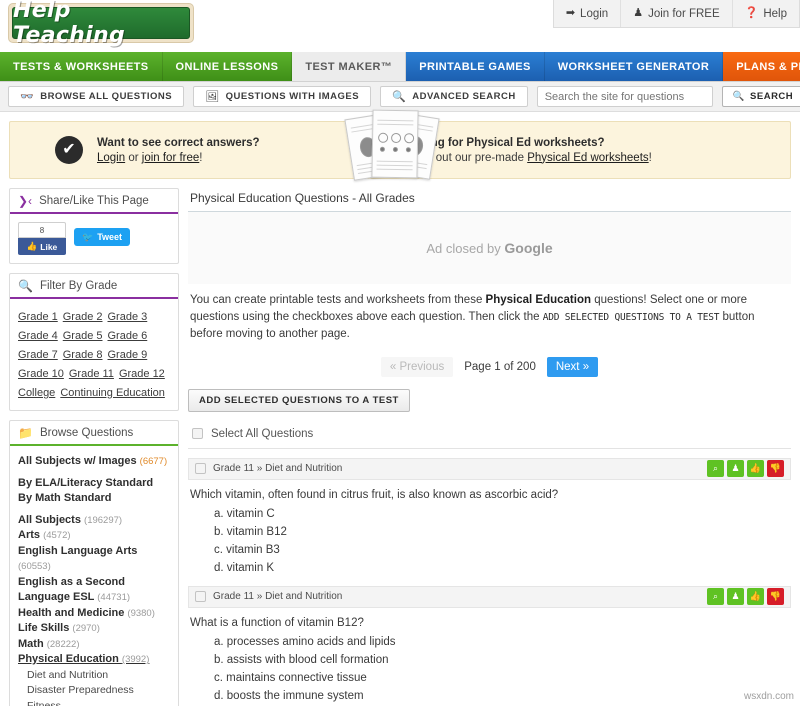  I want to click on worksheet-page, so click(395, 144).